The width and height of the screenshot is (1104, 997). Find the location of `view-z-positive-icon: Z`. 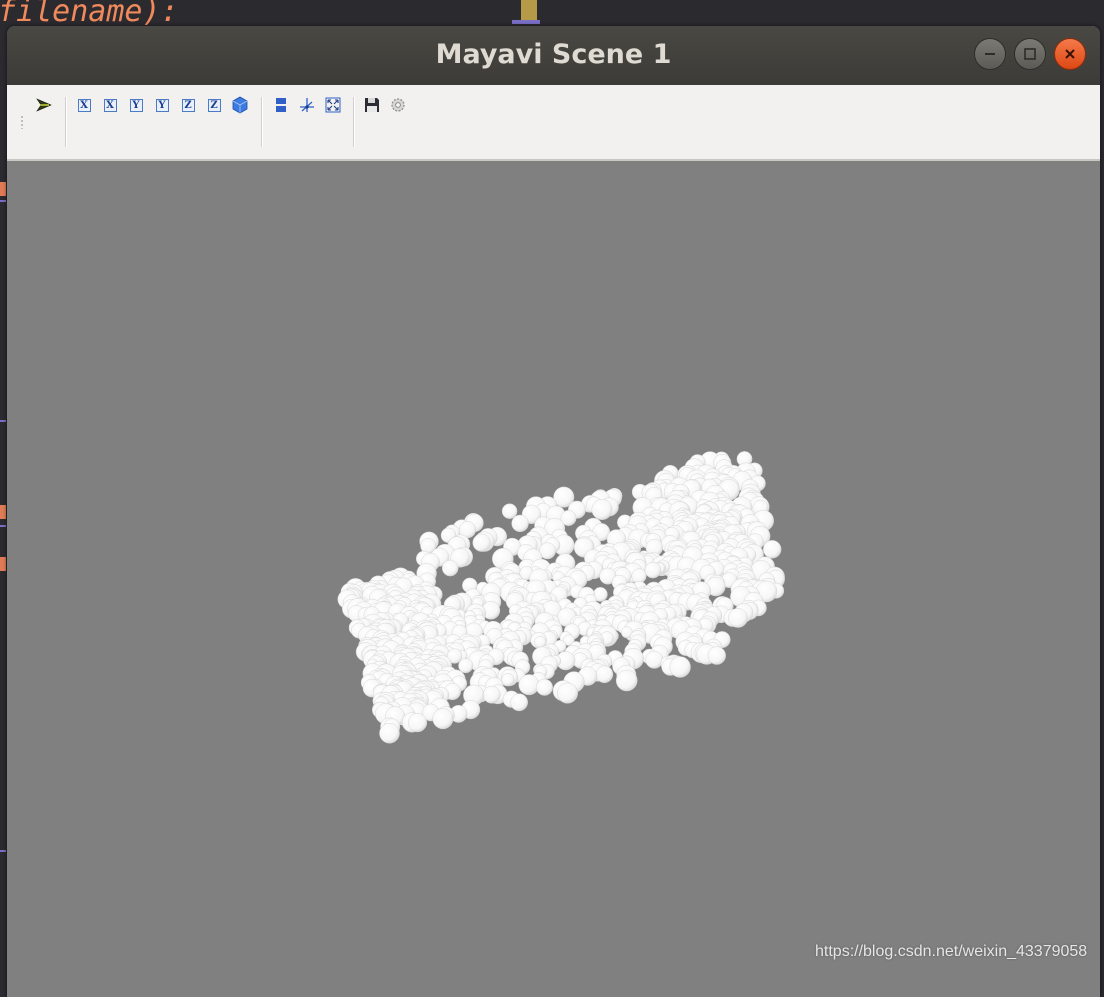

view-z-positive-icon: Z is located at coordinates (188, 105).